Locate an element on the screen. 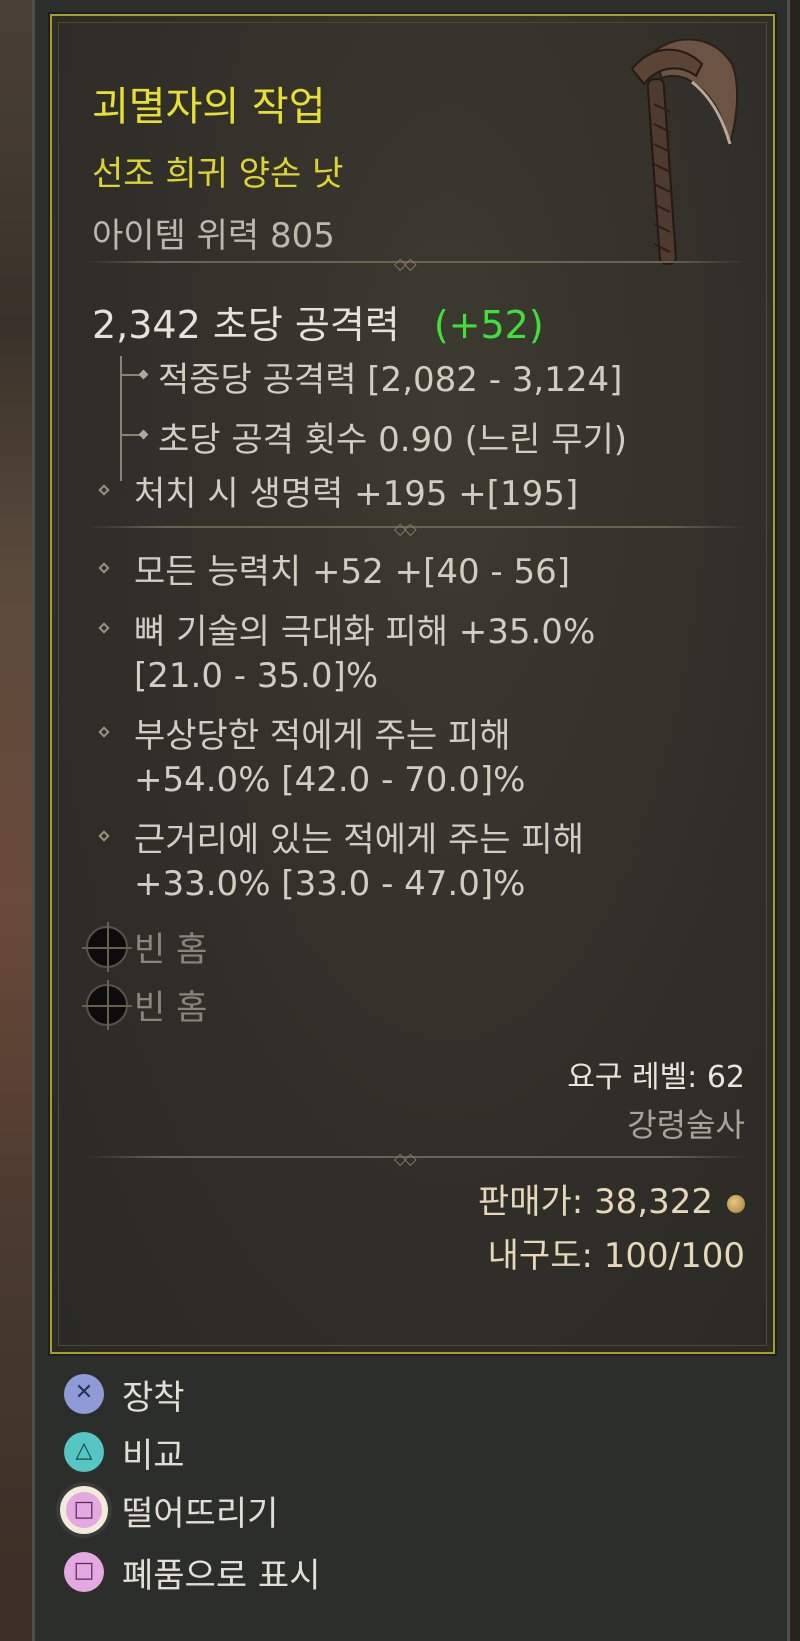  action-label: 장착 is located at coordinates (153, 1398).